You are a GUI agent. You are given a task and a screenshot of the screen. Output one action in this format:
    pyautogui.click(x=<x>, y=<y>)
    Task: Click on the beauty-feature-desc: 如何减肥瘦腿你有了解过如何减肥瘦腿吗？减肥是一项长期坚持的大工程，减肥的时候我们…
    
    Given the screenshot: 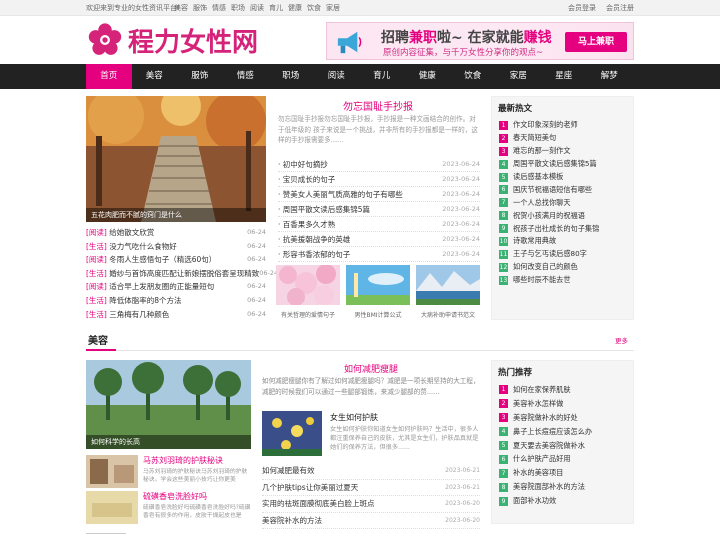 What is the action you would take?
    pyautogui.click(x=371, y=386)
    